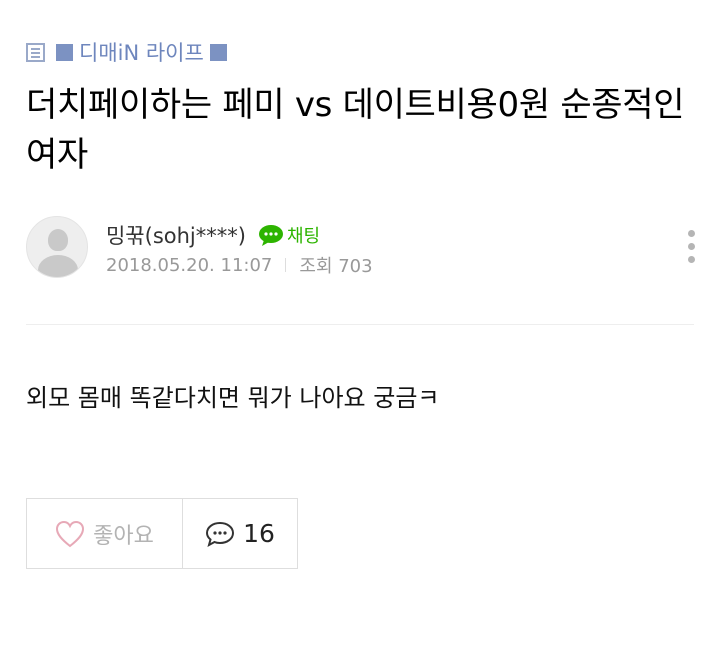  I want to click on board-link: 디매iN 라이프, so click(129, 52).